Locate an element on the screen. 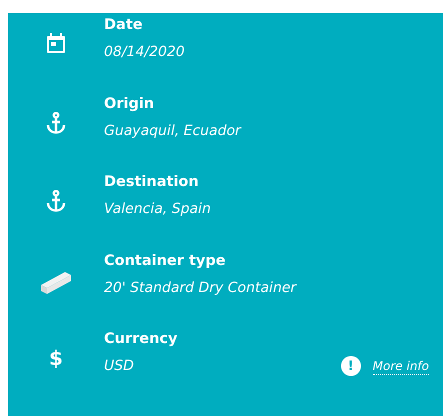 The width and height of the screenshot is (443, 416). more-info-link: More info is located at coordinates (400, 366).